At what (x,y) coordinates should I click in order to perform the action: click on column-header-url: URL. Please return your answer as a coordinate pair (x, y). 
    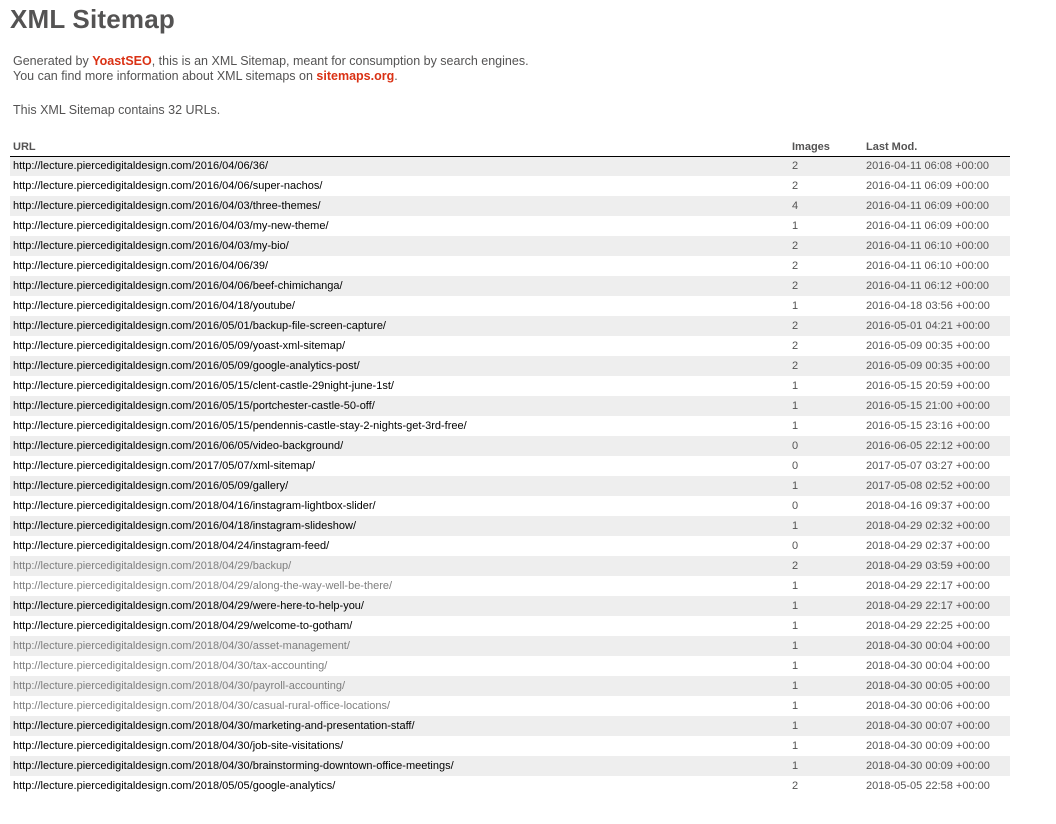
    Looking at the image, I should click on (399, 147).